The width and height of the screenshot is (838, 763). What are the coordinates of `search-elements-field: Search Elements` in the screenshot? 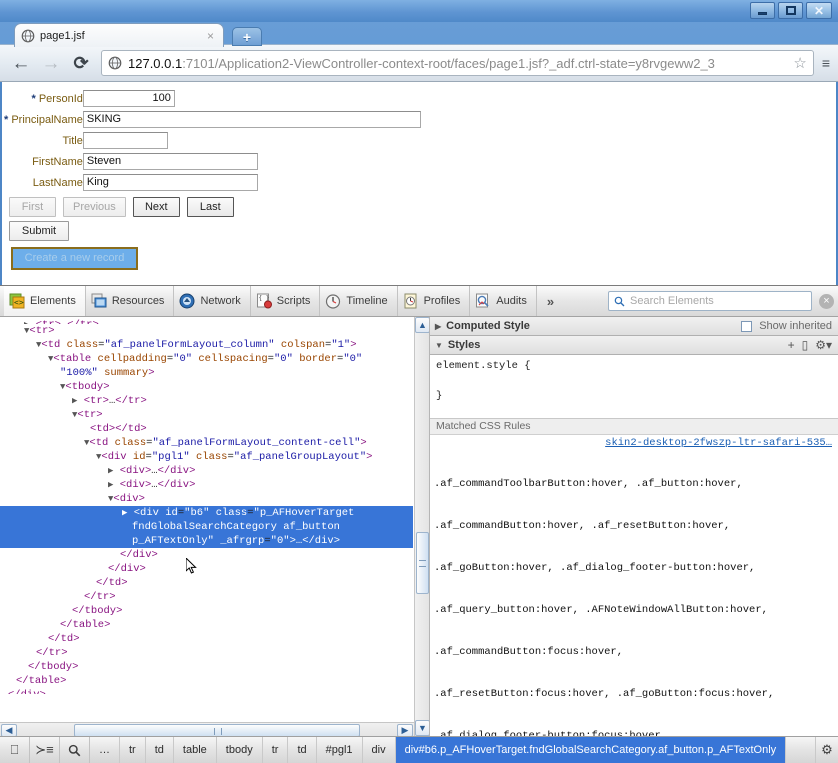 It's located at (710, 301).